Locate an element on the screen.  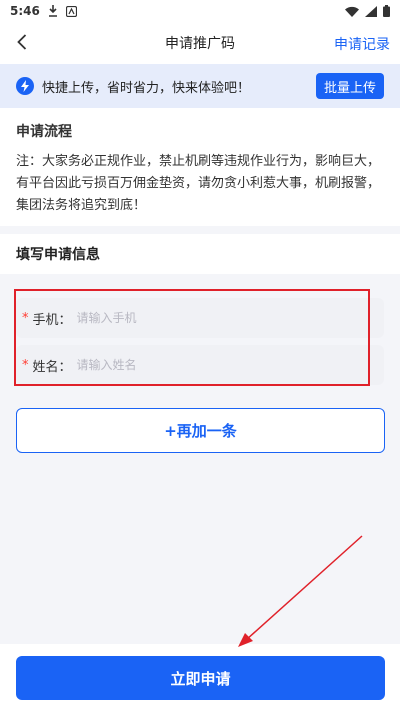
nav-bar: 申请推广码 申请记录 is located at coordinates (200, 43).